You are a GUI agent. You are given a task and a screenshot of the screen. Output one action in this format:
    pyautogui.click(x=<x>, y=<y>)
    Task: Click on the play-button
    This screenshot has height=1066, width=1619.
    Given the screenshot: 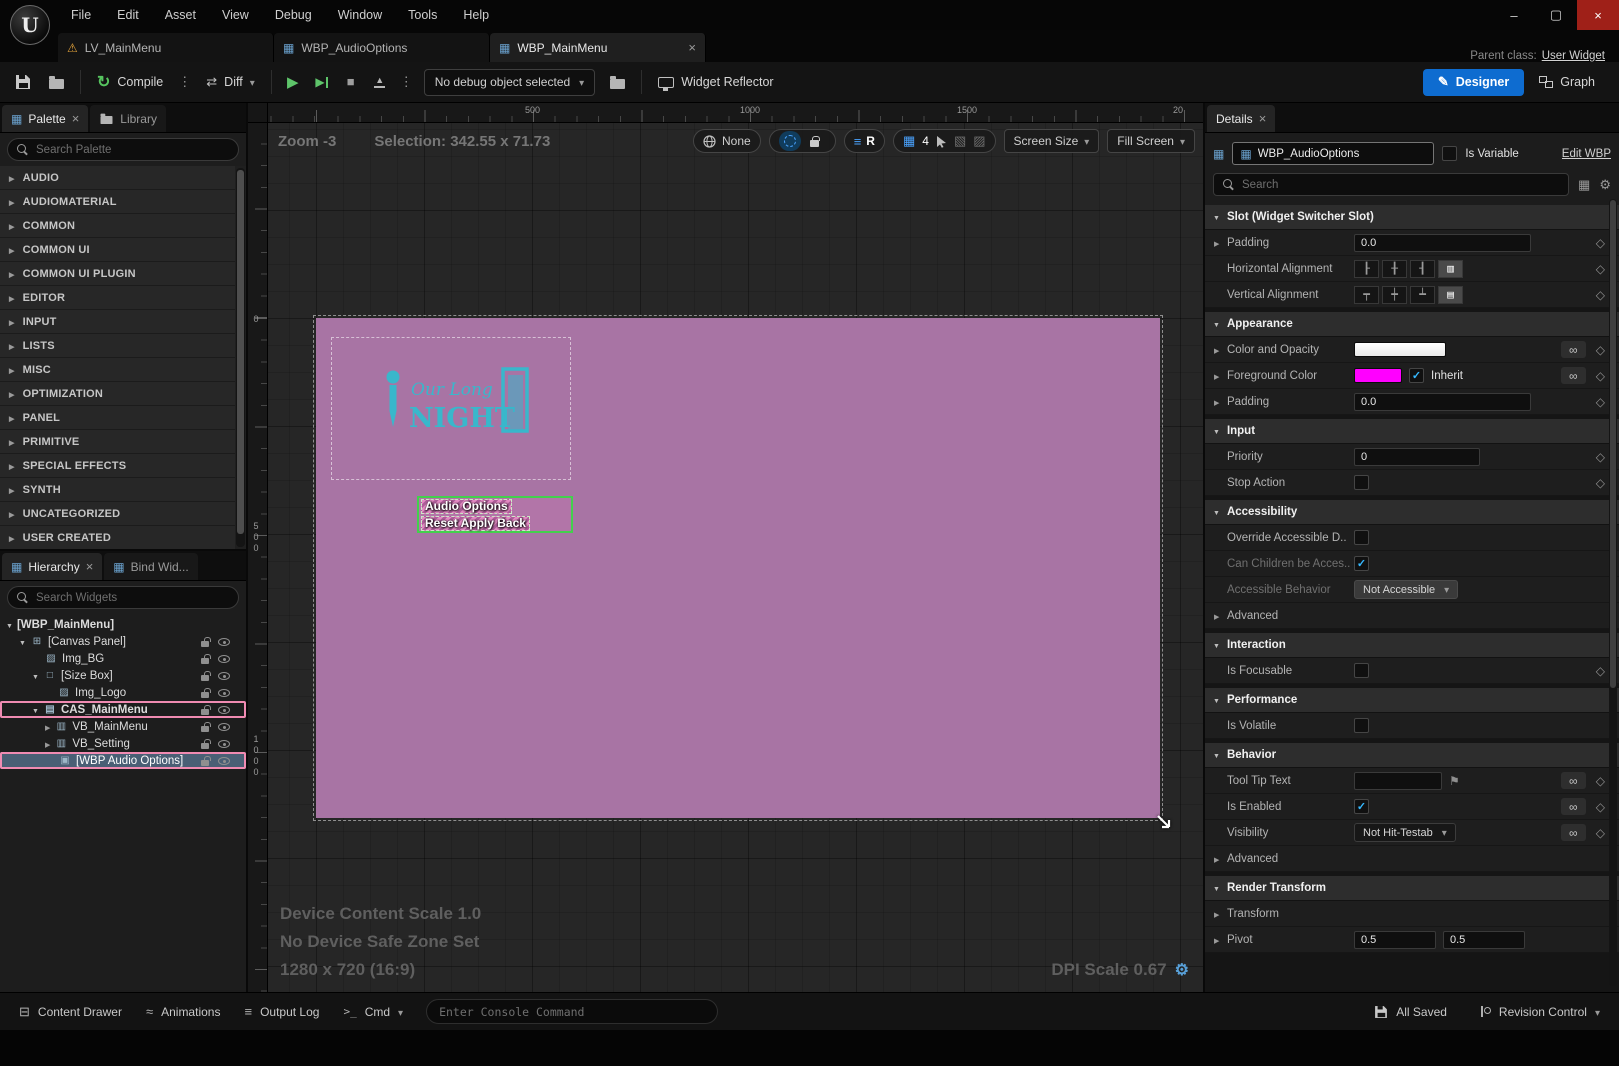 What is the action you would take?
    pyautogui.click(x=293, y=82)
    